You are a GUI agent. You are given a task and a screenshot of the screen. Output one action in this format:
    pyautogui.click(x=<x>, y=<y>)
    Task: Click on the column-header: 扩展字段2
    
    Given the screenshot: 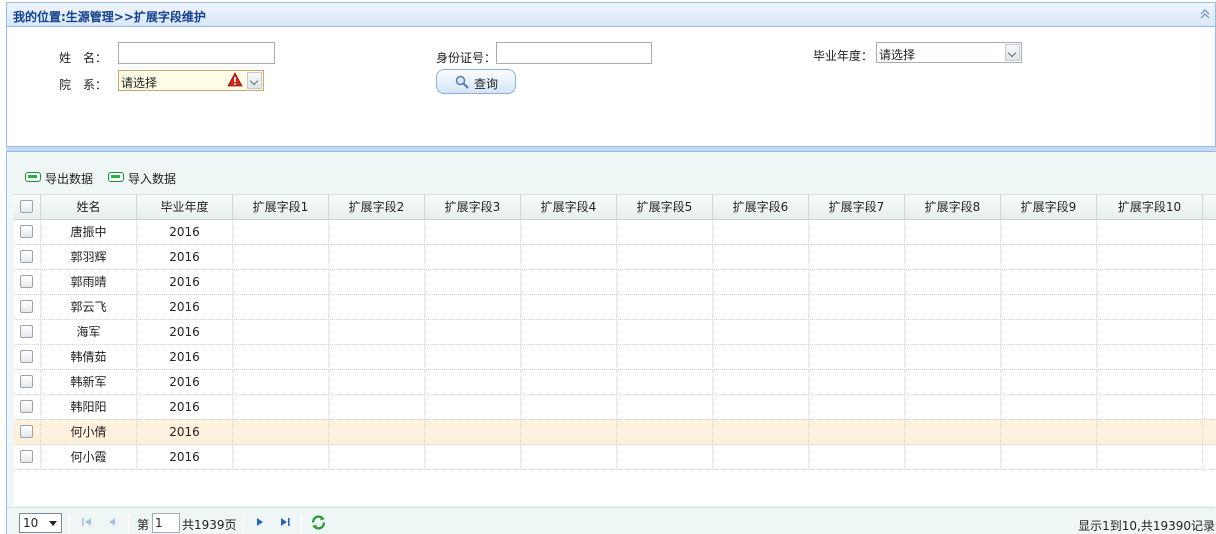 What is the action you would take?
    pyautogui.click(x=377, y=207)
    